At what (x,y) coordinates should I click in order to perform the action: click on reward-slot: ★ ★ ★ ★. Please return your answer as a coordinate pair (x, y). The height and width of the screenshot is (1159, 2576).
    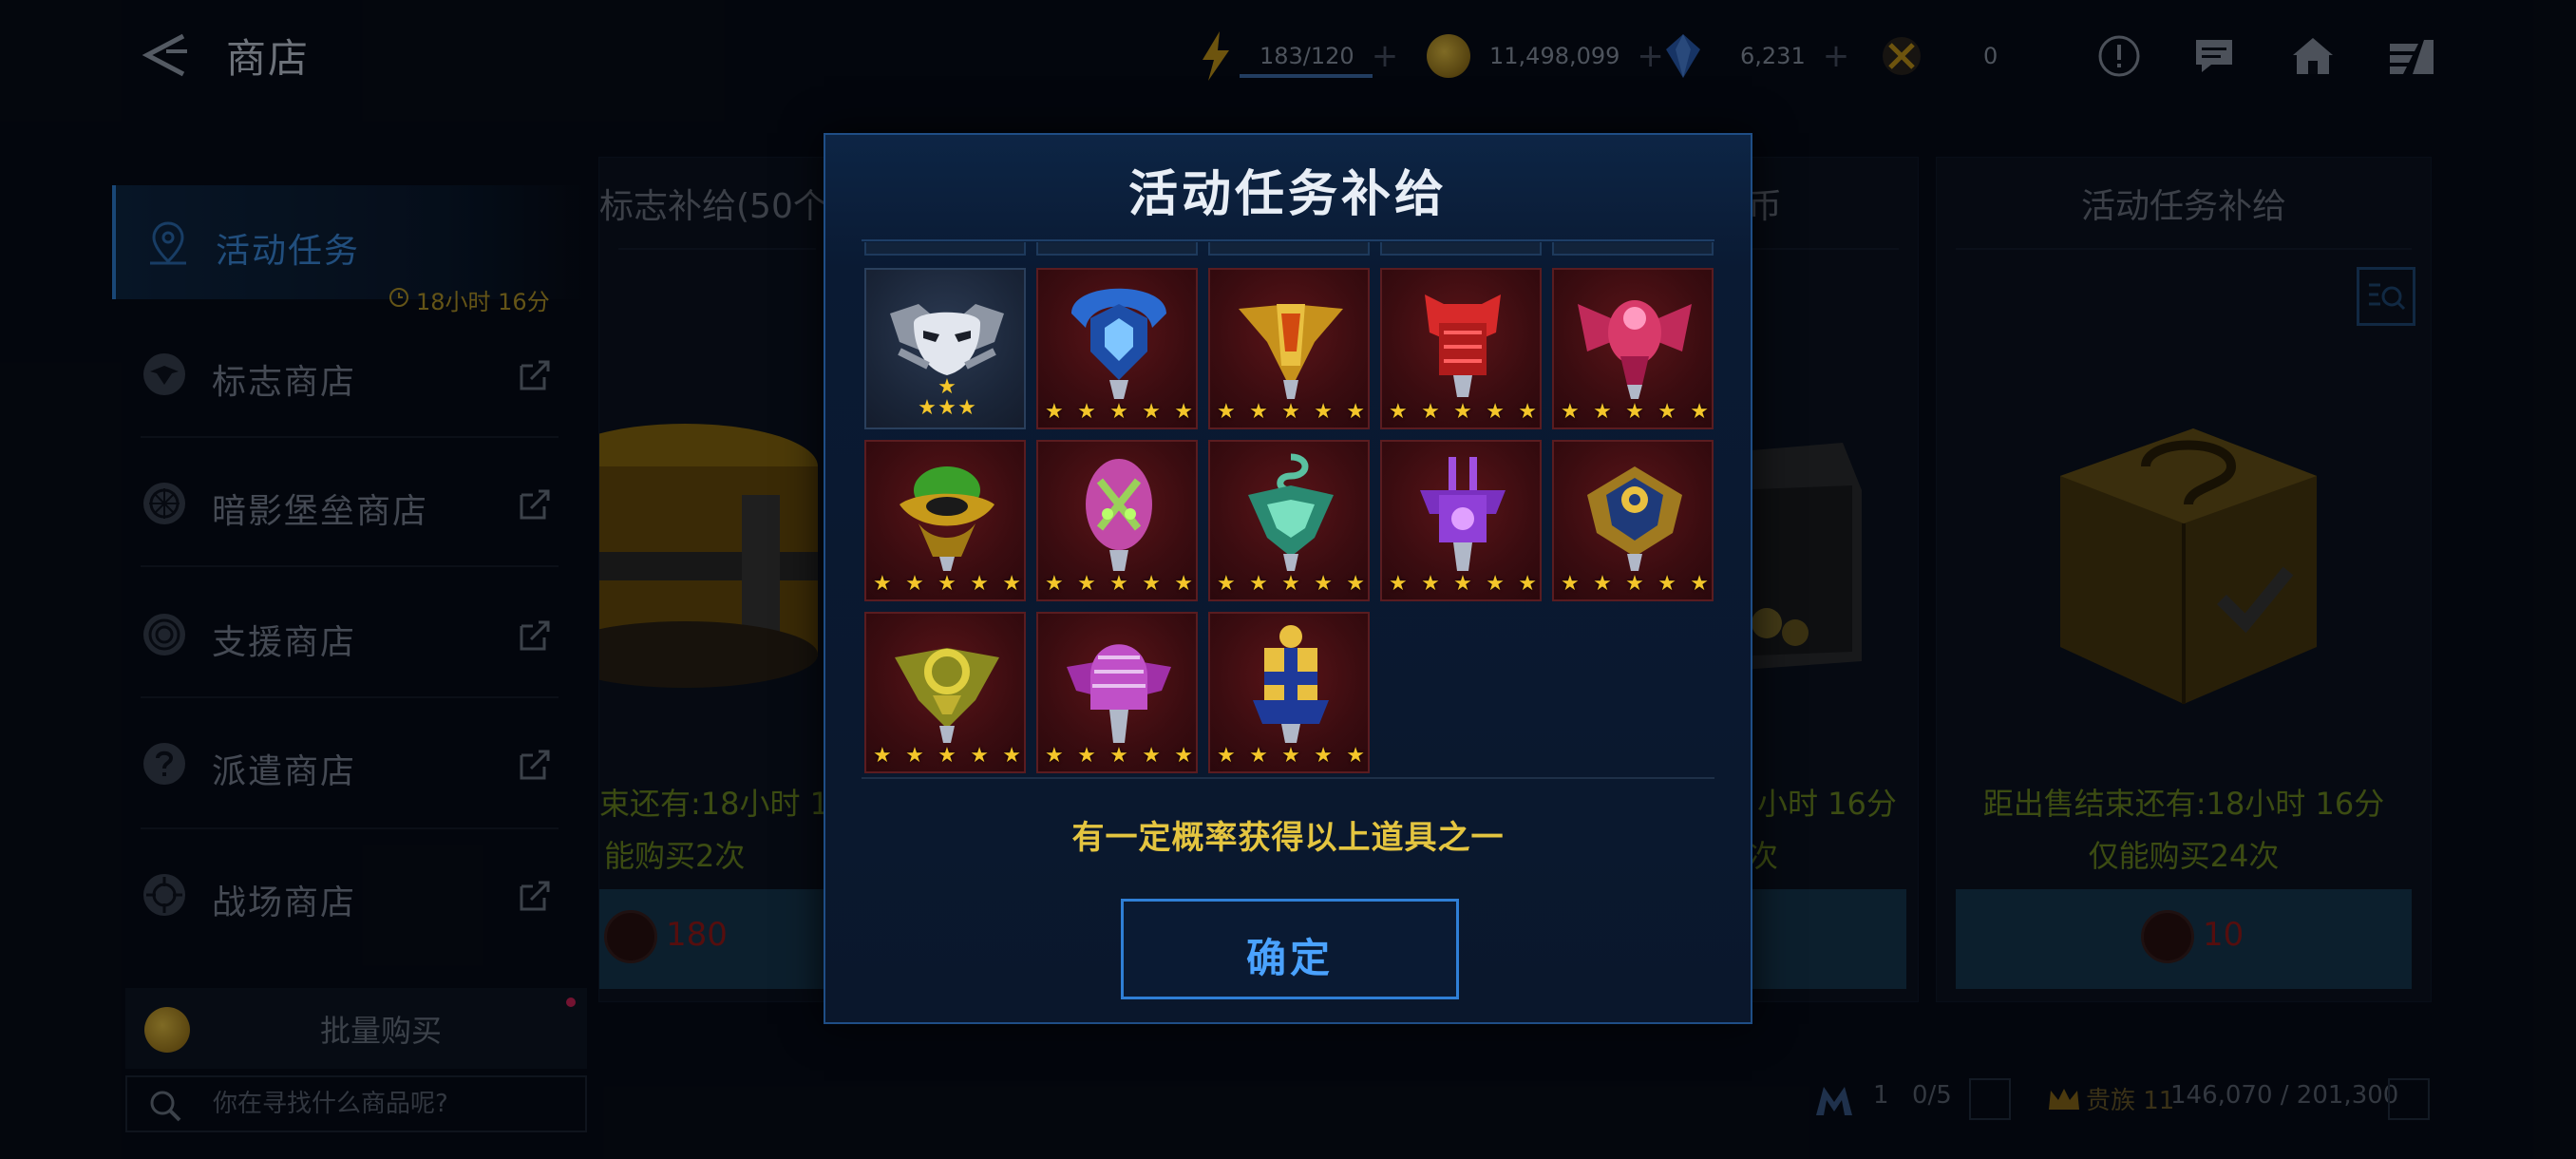
    Looking at the image, I should click on (945, 348).